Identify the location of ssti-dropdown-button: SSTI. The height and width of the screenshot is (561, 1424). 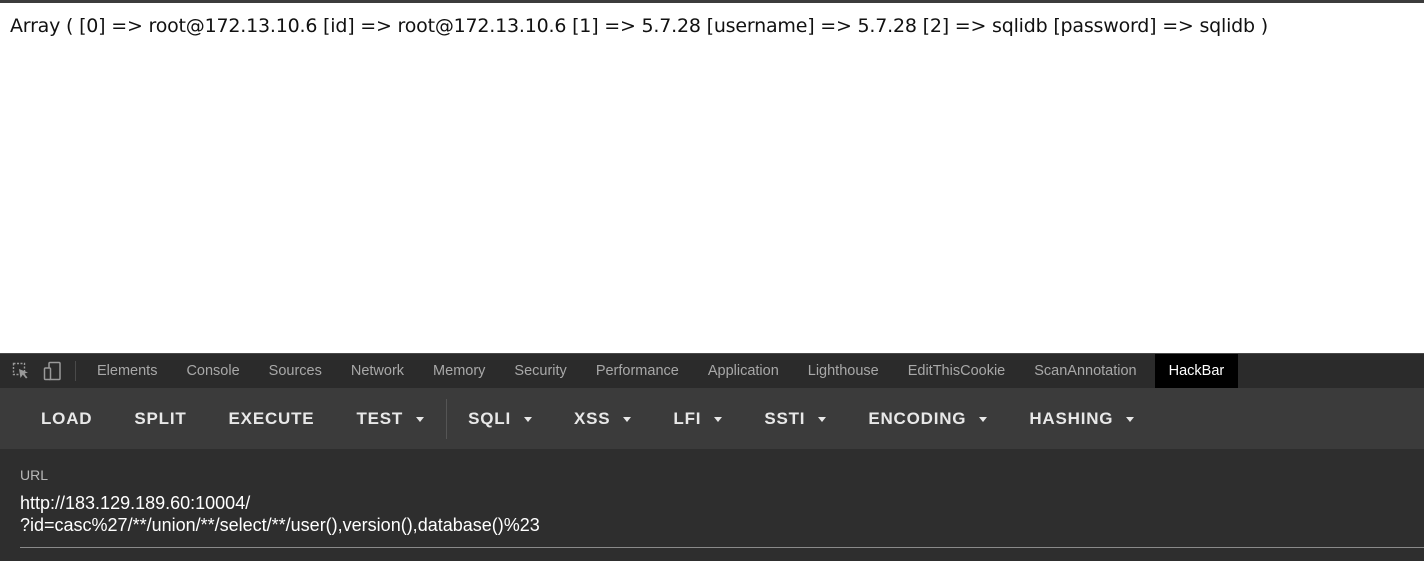
(795, 418).